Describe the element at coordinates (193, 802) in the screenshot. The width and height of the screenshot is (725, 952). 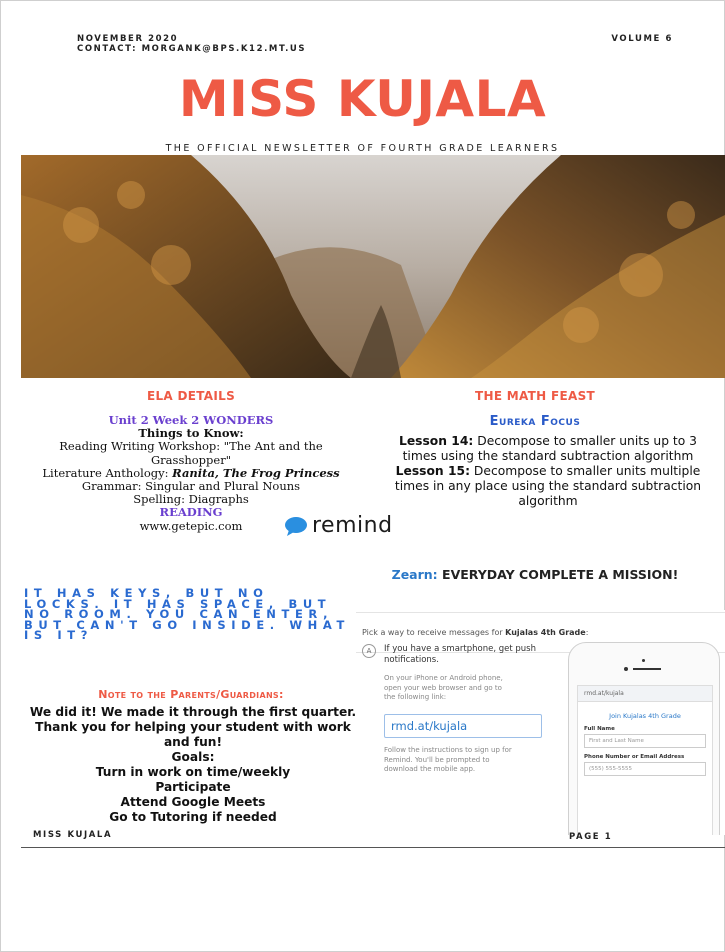
I see `goal-3: Attend Google Meets` at that location.